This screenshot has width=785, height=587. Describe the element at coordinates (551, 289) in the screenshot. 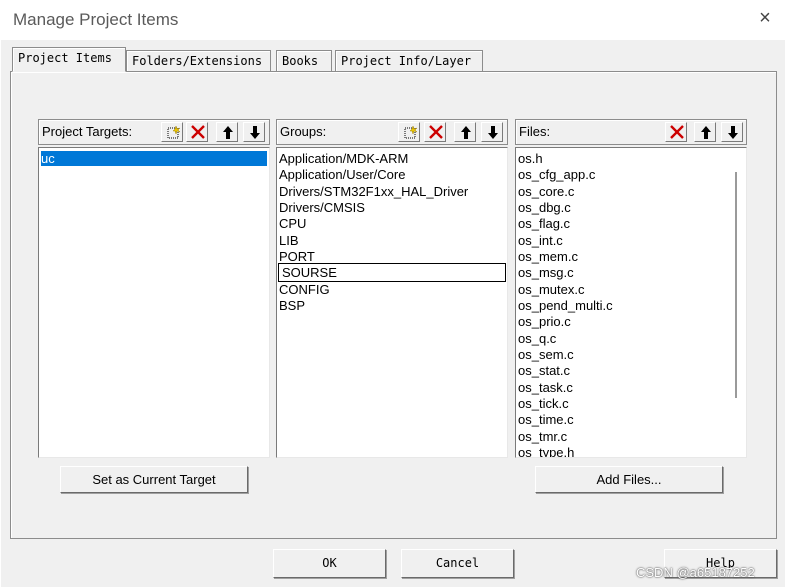

I see `list-item: os_mutex.c` at that location.